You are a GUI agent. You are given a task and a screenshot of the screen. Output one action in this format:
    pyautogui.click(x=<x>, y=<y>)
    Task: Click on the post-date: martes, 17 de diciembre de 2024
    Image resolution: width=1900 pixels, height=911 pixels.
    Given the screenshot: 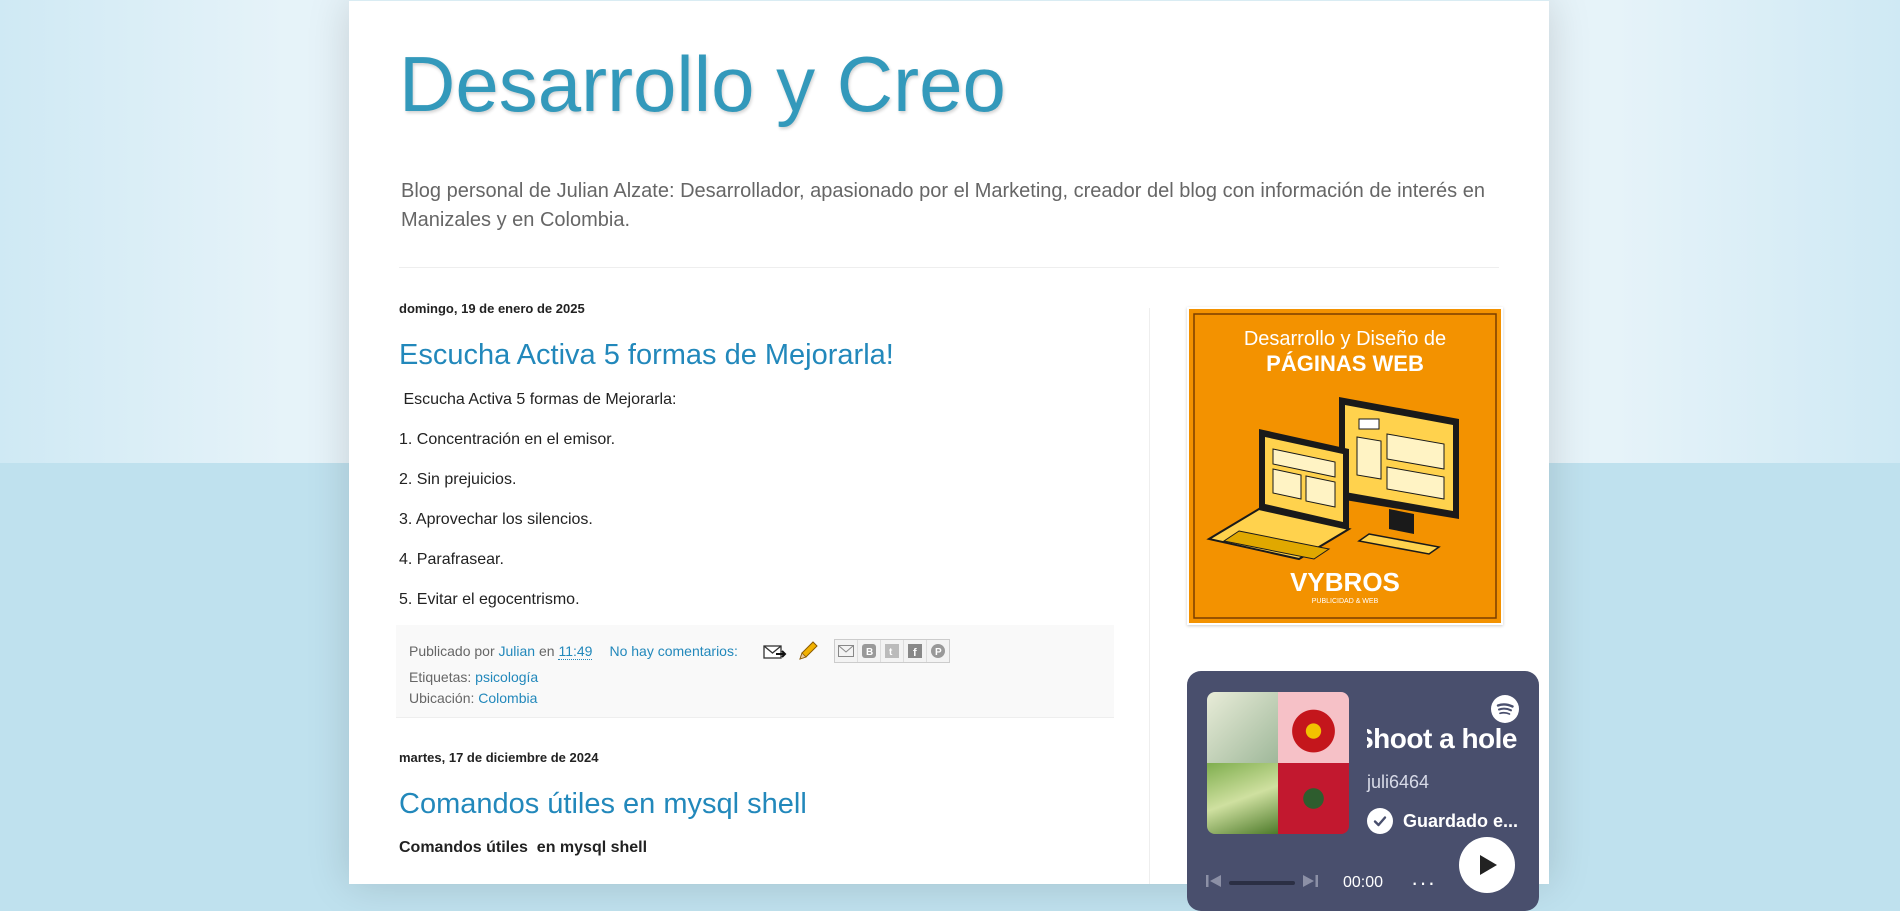 What is the action you would take?
    pyautogui.click(x=499, y=757)
    